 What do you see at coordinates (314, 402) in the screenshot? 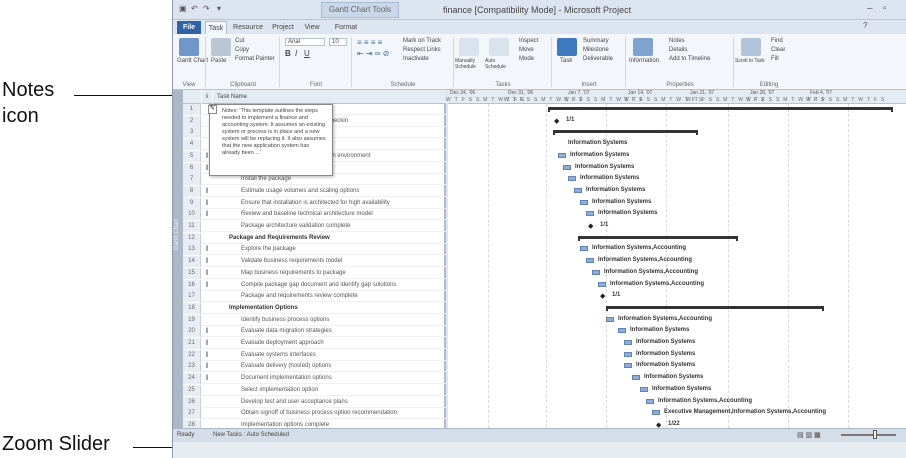
I see `table-row: 26 Develop test and user acceptance plans` at bounding box center [314, 402].